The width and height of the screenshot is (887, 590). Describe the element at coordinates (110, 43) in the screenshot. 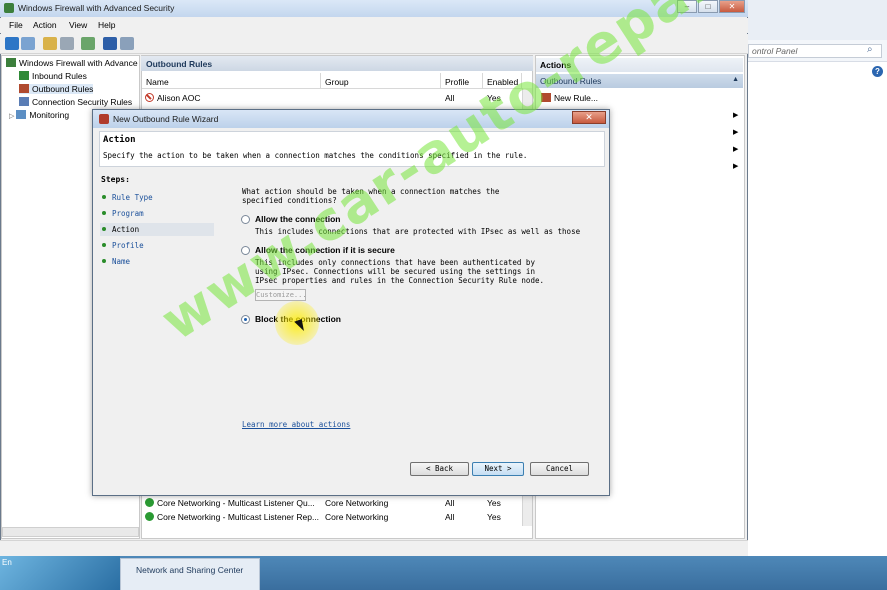

I see `help-book-icon` at that location.